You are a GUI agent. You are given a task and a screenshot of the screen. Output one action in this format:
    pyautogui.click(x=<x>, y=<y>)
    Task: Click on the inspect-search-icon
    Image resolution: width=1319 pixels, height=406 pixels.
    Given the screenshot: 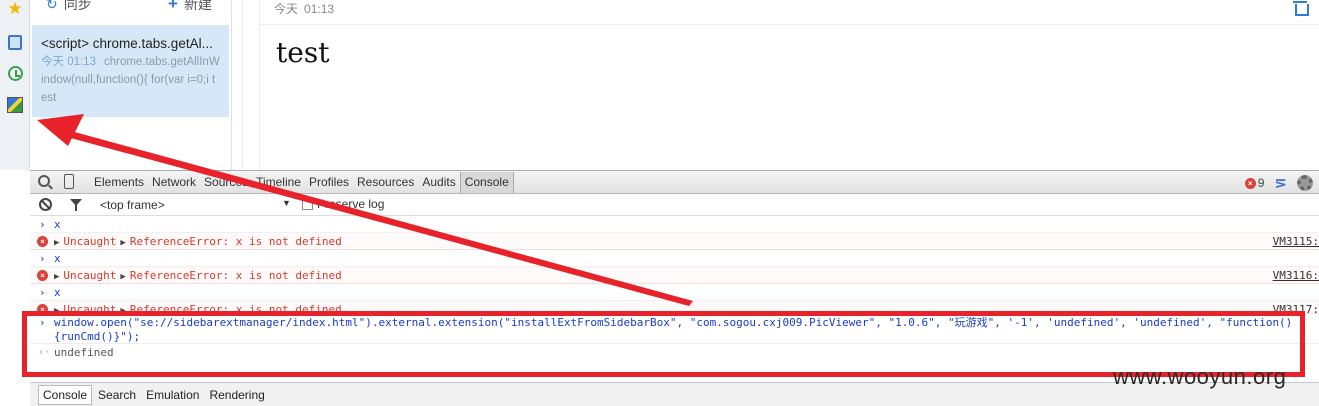 What is the action you would take?
    pyautogui.click(x=44, y=181)
    